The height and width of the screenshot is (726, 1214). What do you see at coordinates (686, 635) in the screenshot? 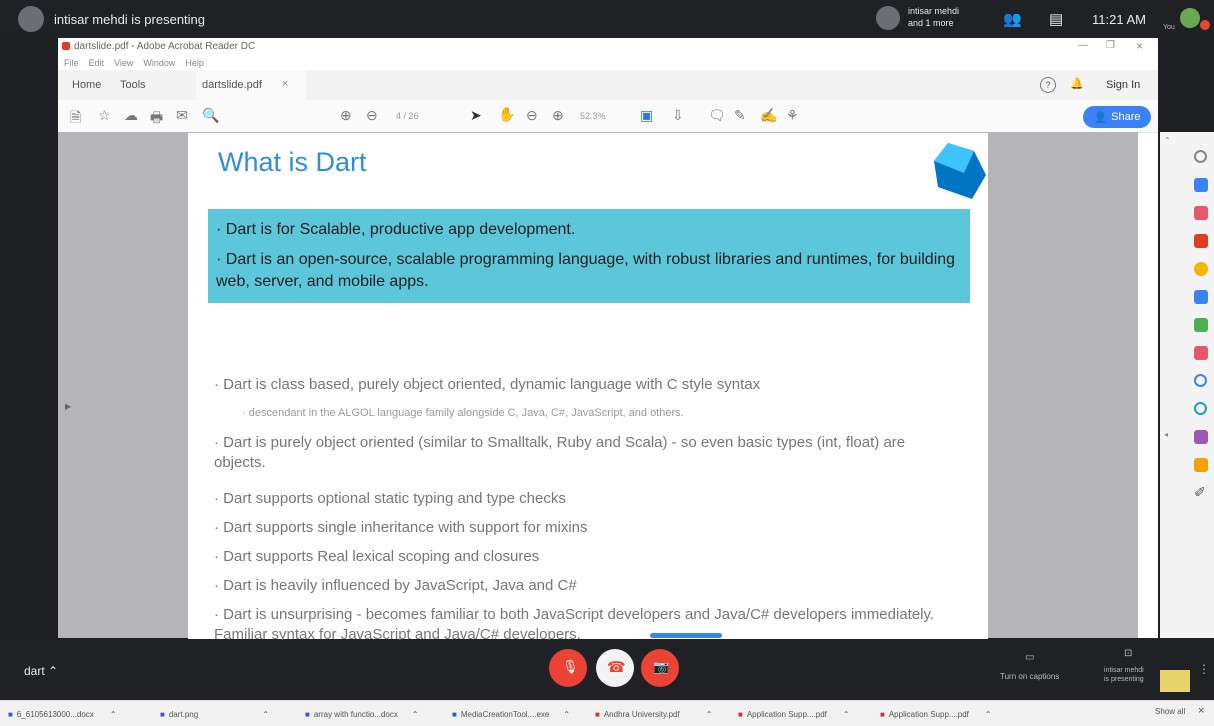
I see `scroll-position-indicator` at bounding box center [686, 635].